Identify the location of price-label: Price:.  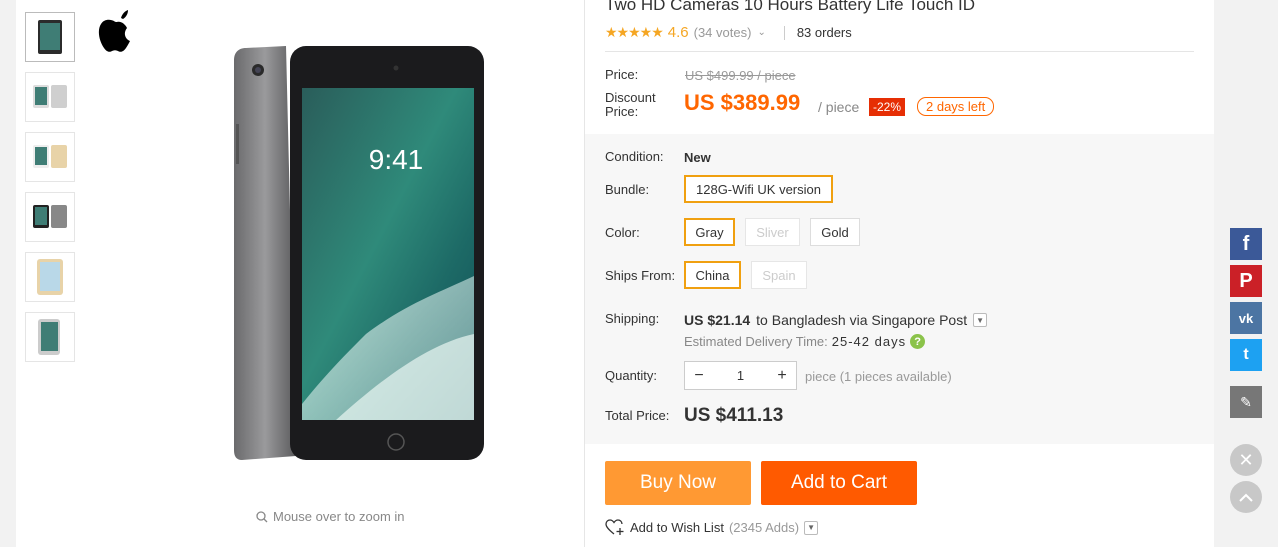
(622, 74).